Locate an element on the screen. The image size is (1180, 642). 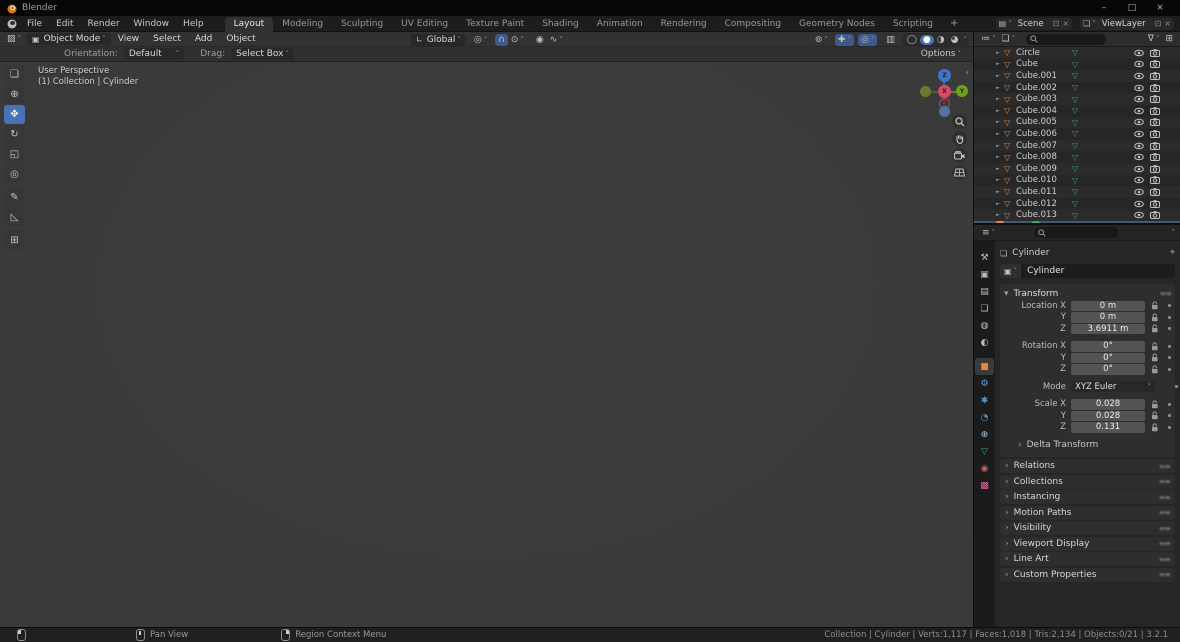
shading-rendered-button: ◕ is located at coordinates (955, 40).